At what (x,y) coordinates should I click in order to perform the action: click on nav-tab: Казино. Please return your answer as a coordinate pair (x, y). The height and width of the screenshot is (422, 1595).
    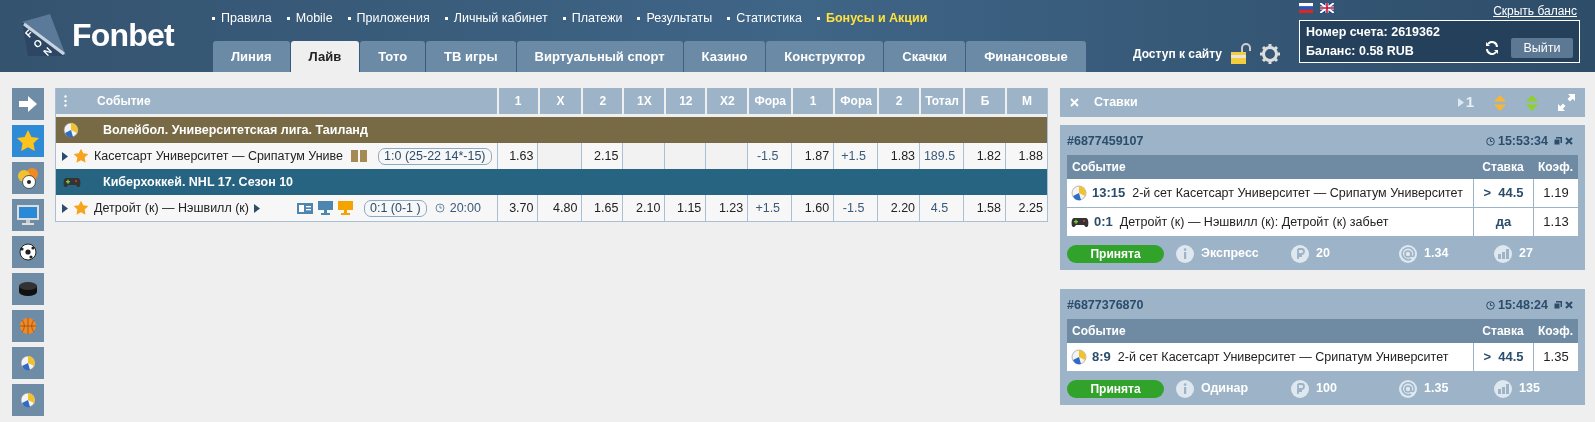
    Looking at the image, I should click on (724, 56).